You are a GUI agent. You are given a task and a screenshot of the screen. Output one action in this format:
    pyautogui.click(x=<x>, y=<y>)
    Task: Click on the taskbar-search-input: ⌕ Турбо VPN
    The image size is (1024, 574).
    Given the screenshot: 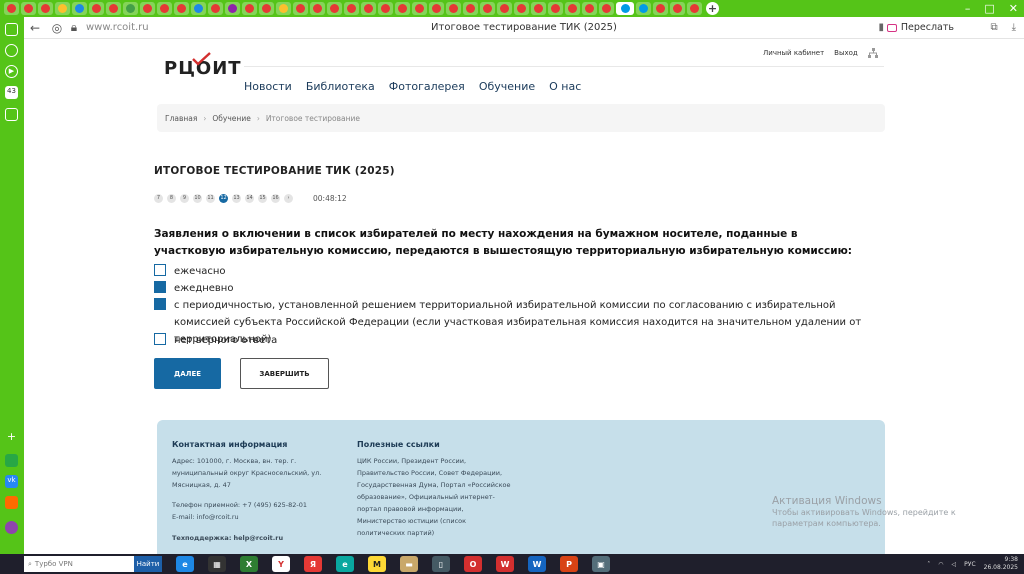 What is the action you would take?
    pyautogui.click(x=79, y=564)
    